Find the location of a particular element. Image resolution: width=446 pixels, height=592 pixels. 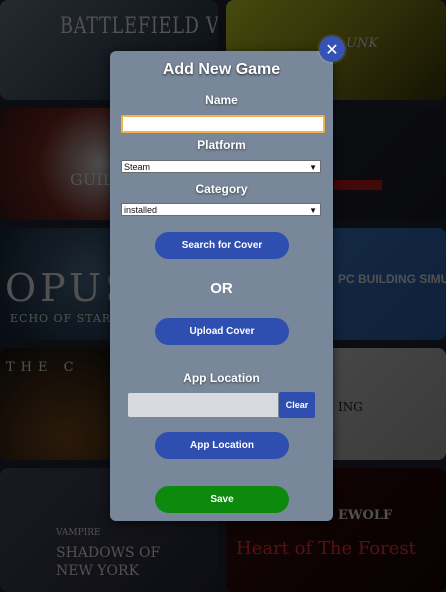

upload-cover-button: Upload Cover is located at coordinates (222, 331).